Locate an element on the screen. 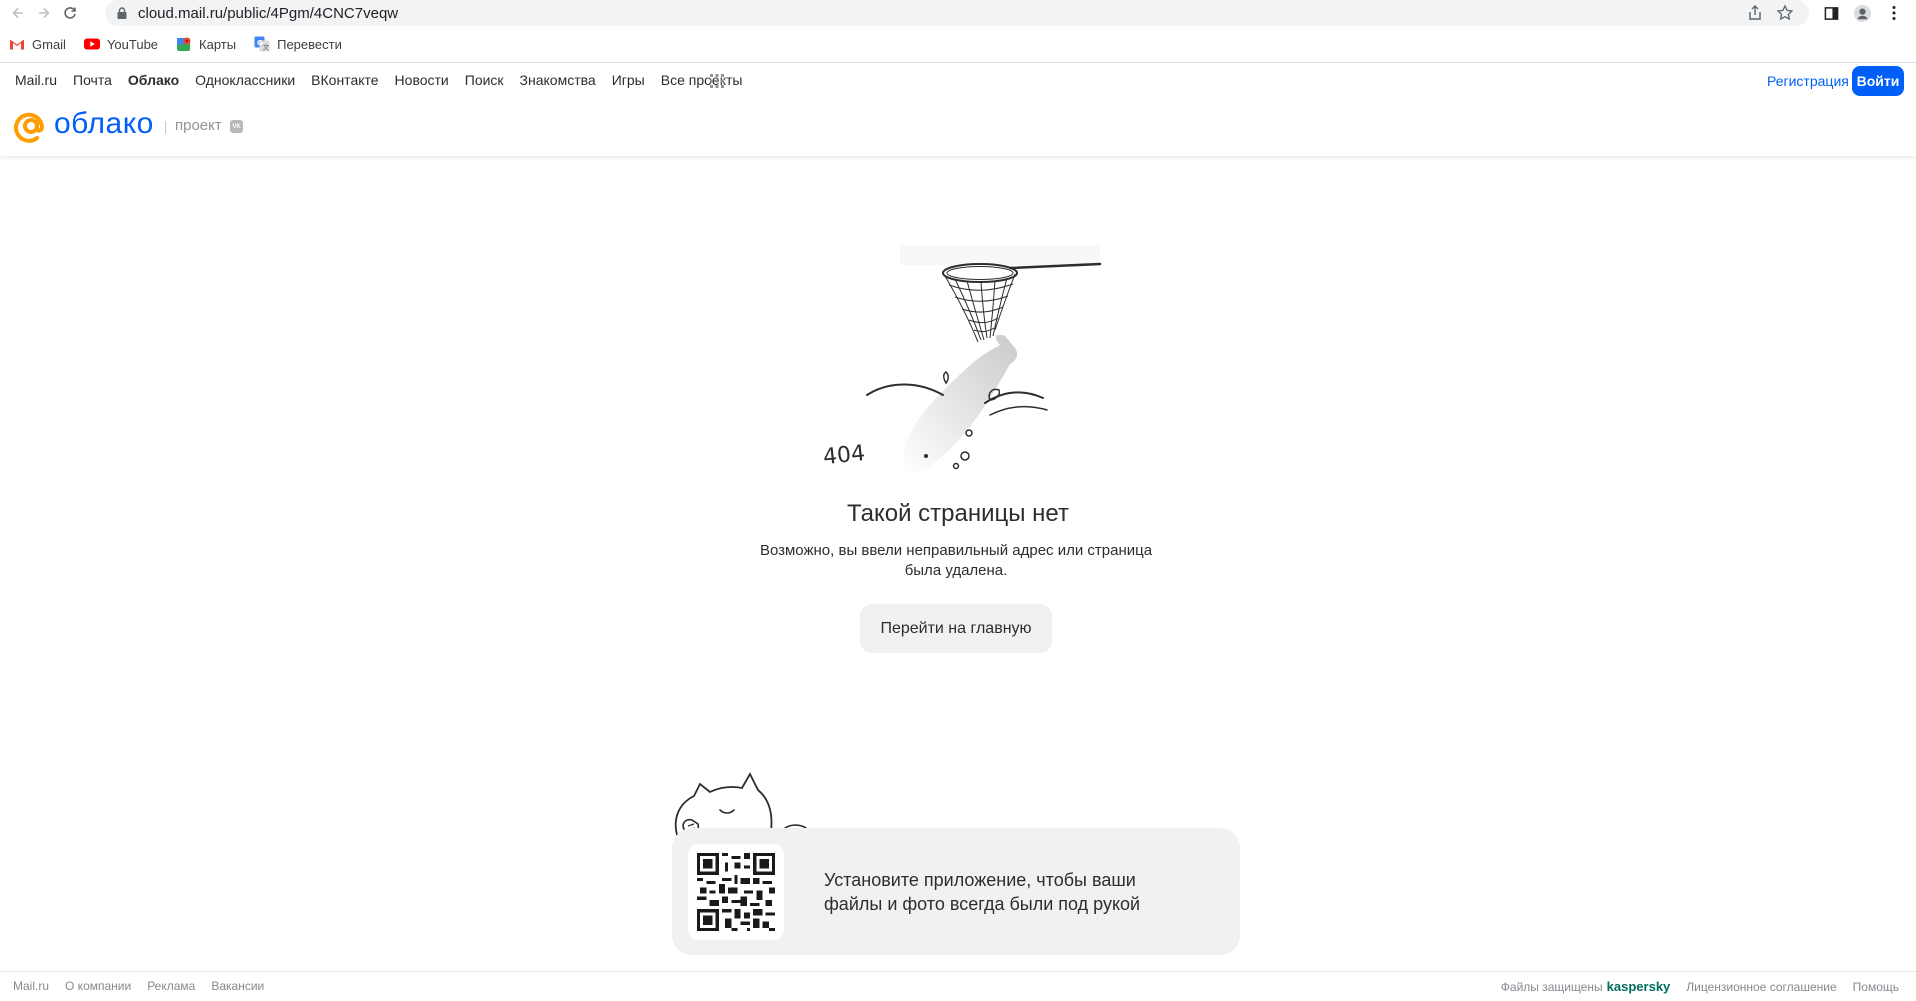 The image size is (1916, 1001). go-home-button: Перейти на главную is located at coordinates (956, 628).